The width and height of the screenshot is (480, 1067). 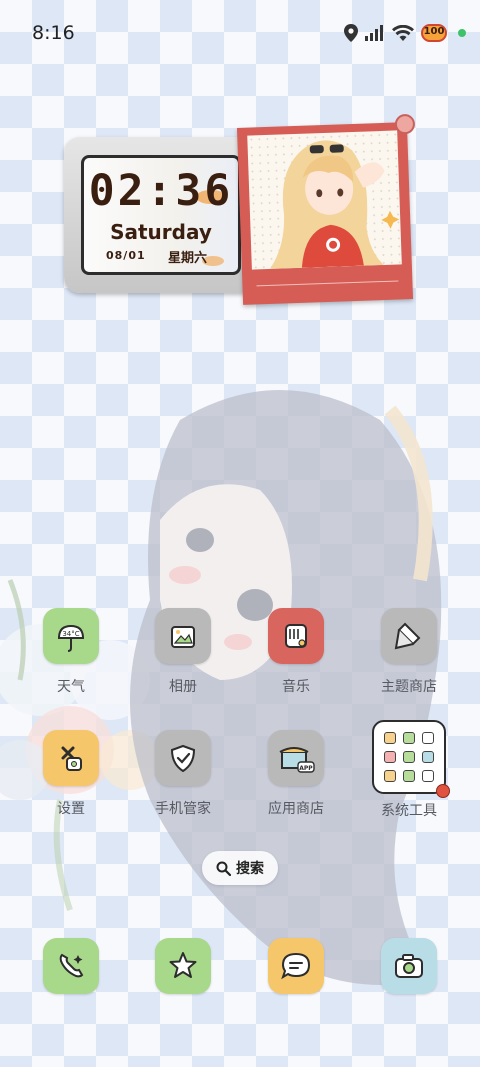 I want to click on app-themes: 主题商店, so click(x=409, y=652).